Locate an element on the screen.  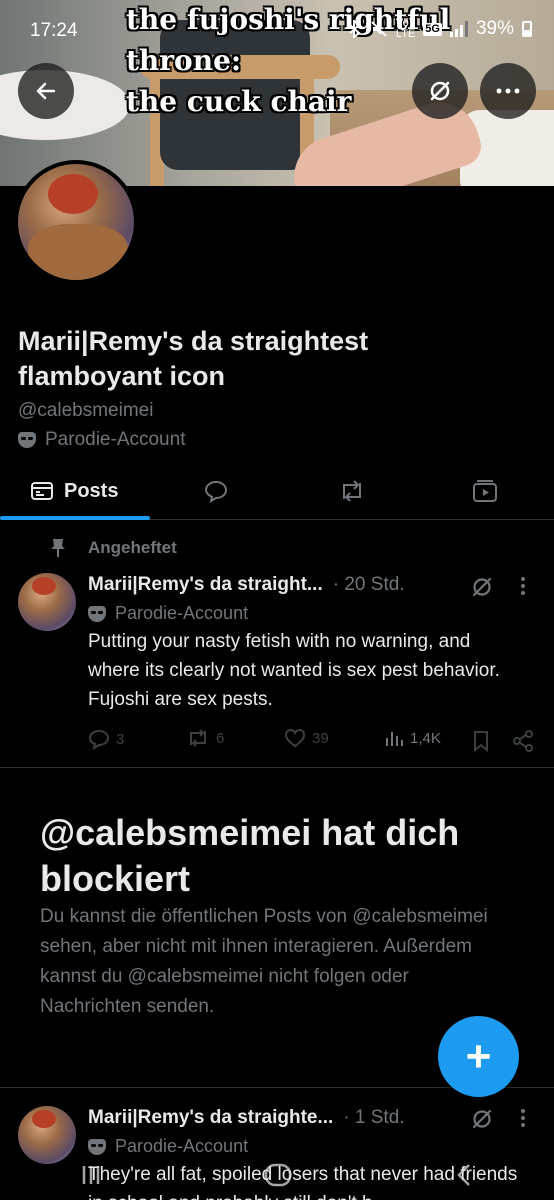
compose-button: + is located at coordinates (478, 1056).